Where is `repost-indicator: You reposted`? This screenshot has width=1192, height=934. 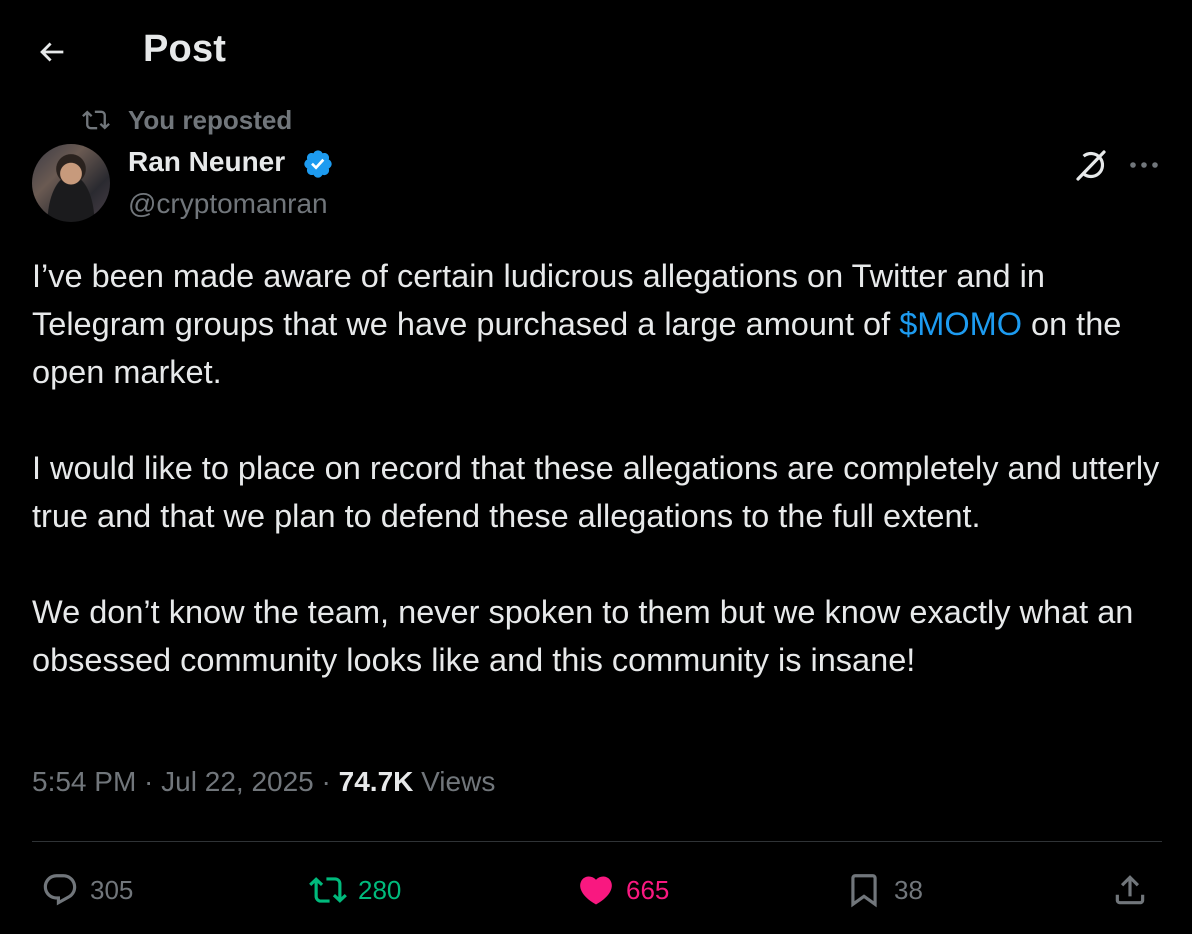 repost-indicator: You reposted is located at coordinates (186, 120).